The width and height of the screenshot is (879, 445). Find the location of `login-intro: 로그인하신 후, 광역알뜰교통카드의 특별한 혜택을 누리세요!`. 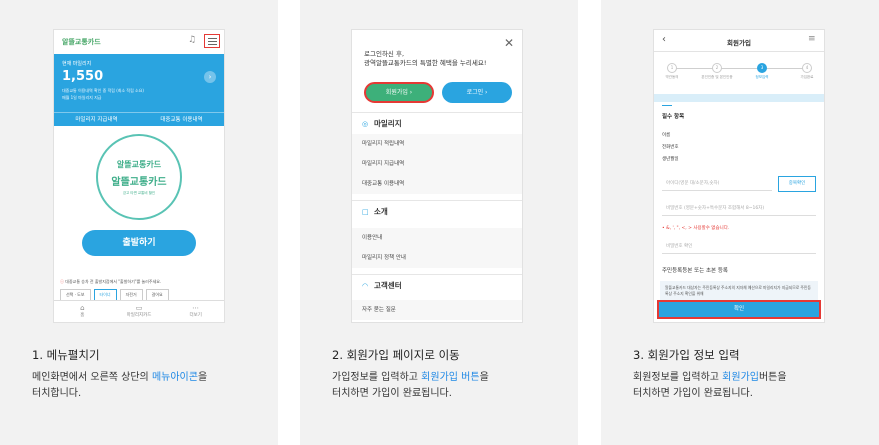

login-intro: 로그인하신 후, 광역알뜰교통카드의 특별한 혜택을 누리세요! is located at coordinates (425, 59).